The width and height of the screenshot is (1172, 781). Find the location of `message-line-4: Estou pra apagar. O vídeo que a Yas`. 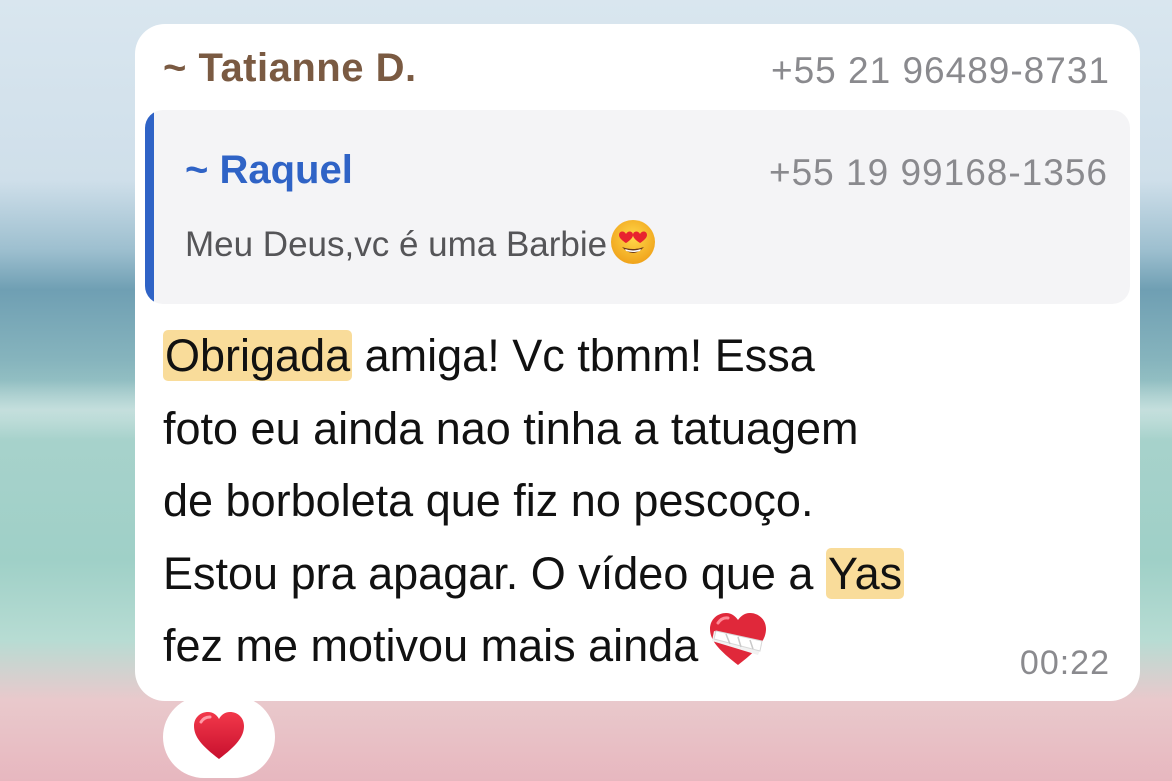

message-line-4: Estou pra apagar. O vídeo que a Yas is located at coordinates (643, 574).